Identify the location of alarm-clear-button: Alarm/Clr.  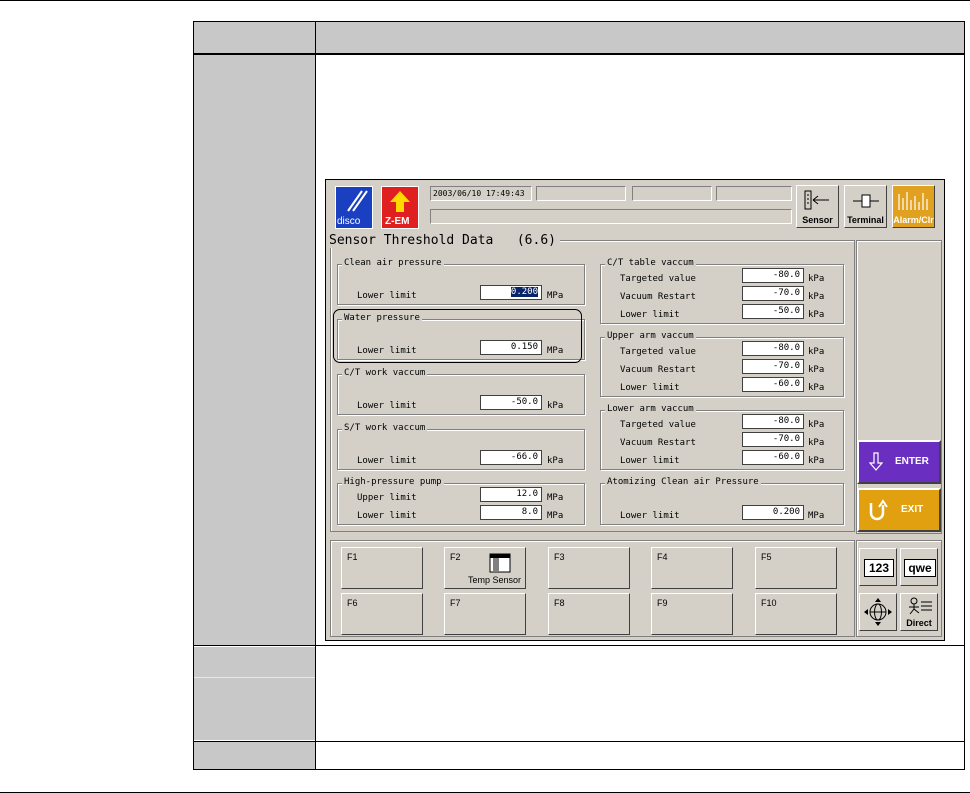
(913, 206).